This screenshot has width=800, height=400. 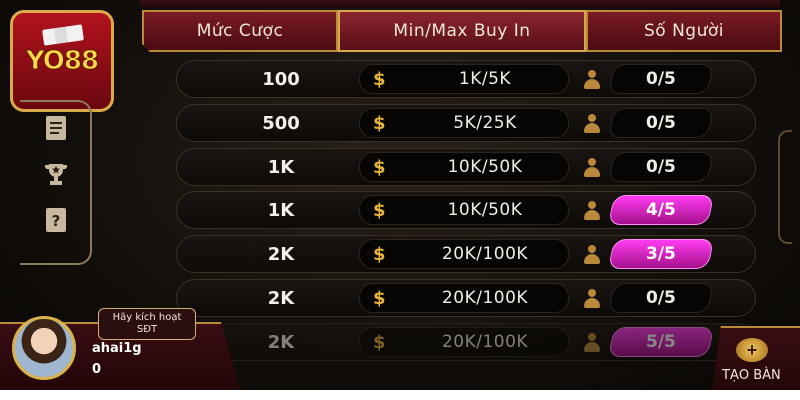 What do you see at coordinates (281, 123) in the screenshot?
I see `bet-amount: 500` at bounding box center [281, 123].